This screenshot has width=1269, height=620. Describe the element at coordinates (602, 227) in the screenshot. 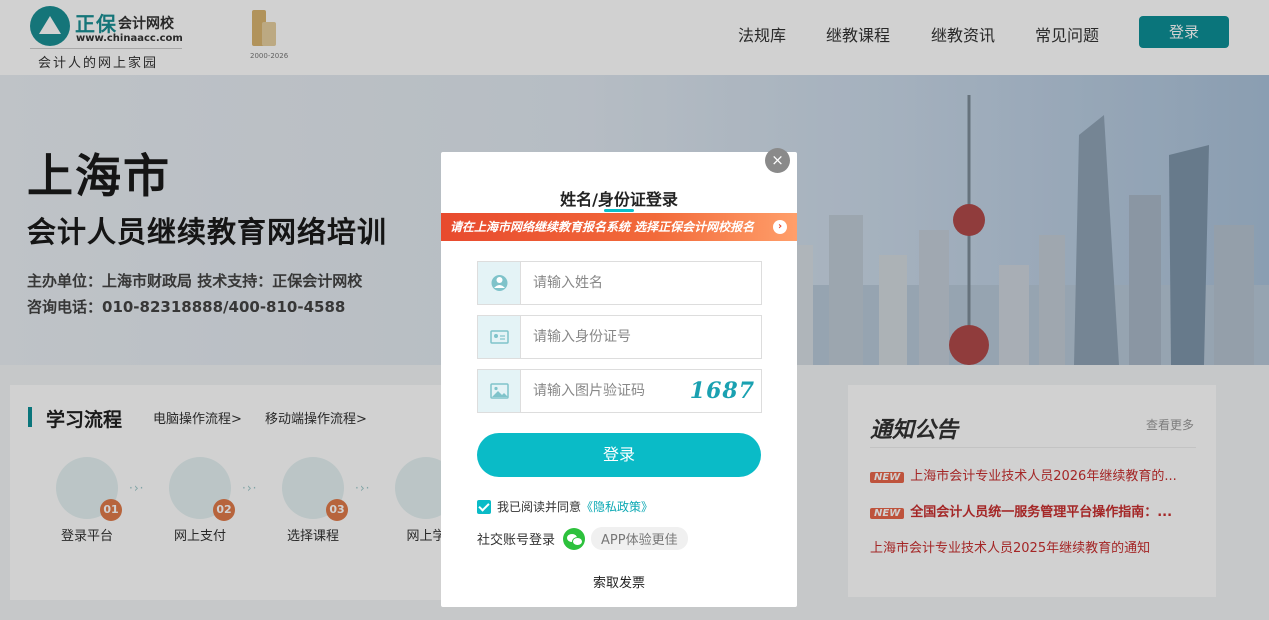

I see `registration-banner-text: 请在上海市网络继续教育报名系统 选择正保会计网校报名` at that location.